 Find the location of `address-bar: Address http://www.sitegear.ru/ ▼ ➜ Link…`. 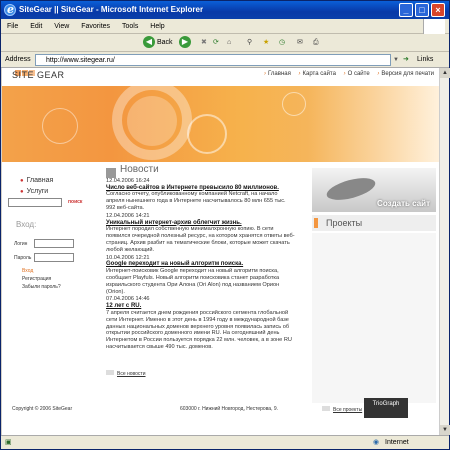

address-bar: Address http://www.sitegear.ru/ ▼ ➜ Link… is located at coordinates (225, 60).